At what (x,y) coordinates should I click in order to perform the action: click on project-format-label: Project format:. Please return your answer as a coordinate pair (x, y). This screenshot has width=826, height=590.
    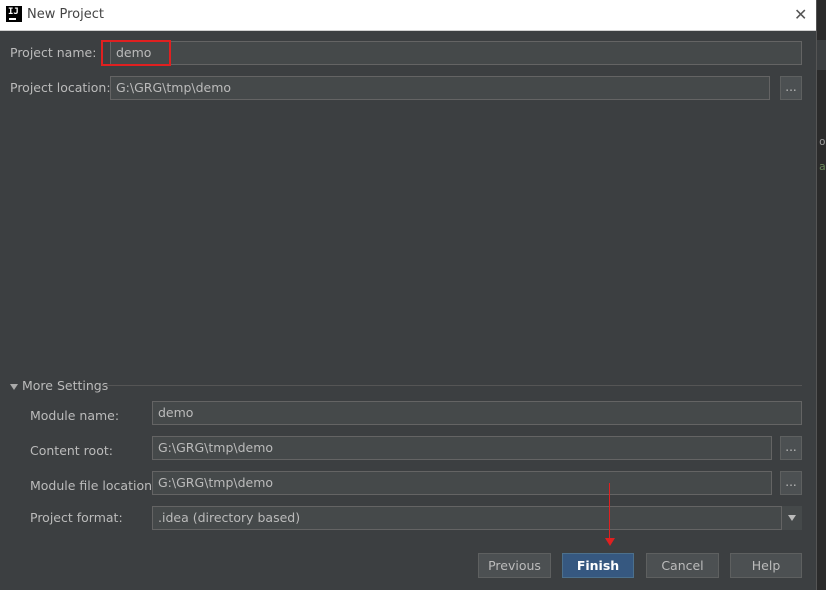
    Looking at the image, I should click on (76, 517).